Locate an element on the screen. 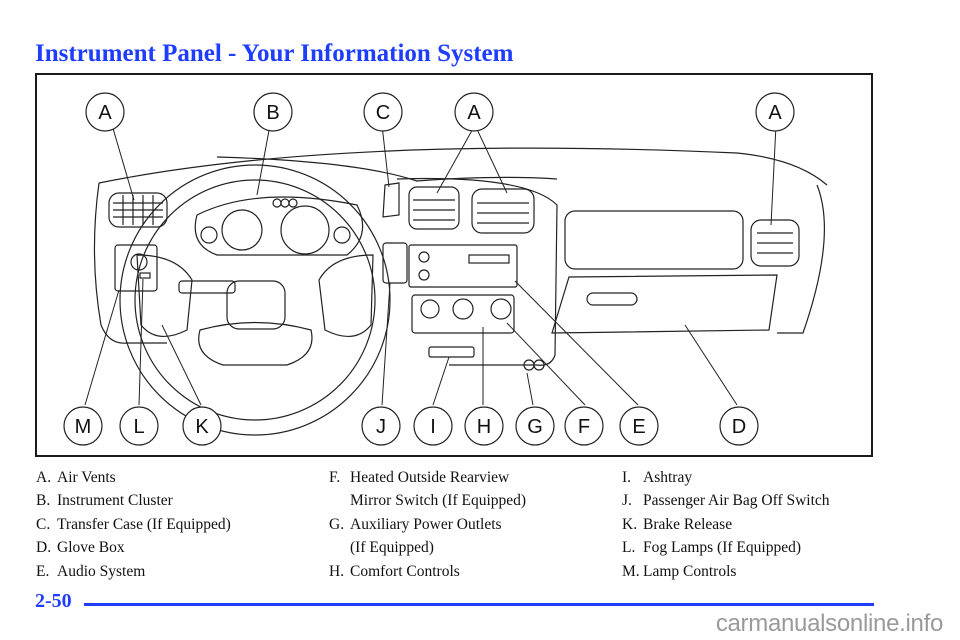  svg-text: M is located at coordinates (83, 427).